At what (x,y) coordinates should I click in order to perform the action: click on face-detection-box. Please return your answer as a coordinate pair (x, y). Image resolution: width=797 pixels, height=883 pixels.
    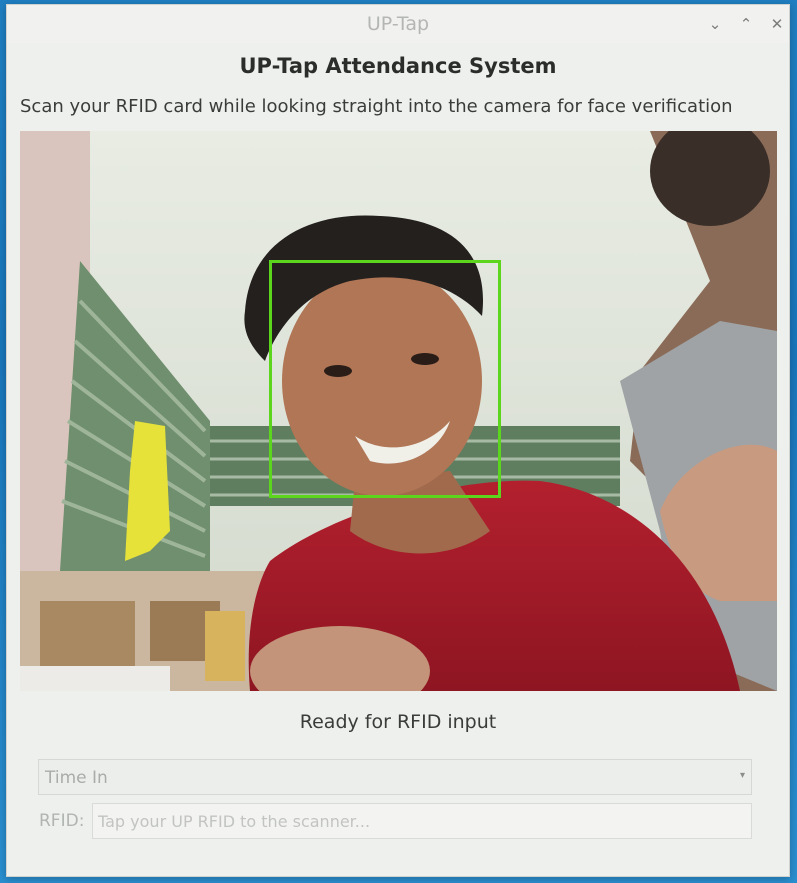
    Looking at the image, I should click on (385, 379).